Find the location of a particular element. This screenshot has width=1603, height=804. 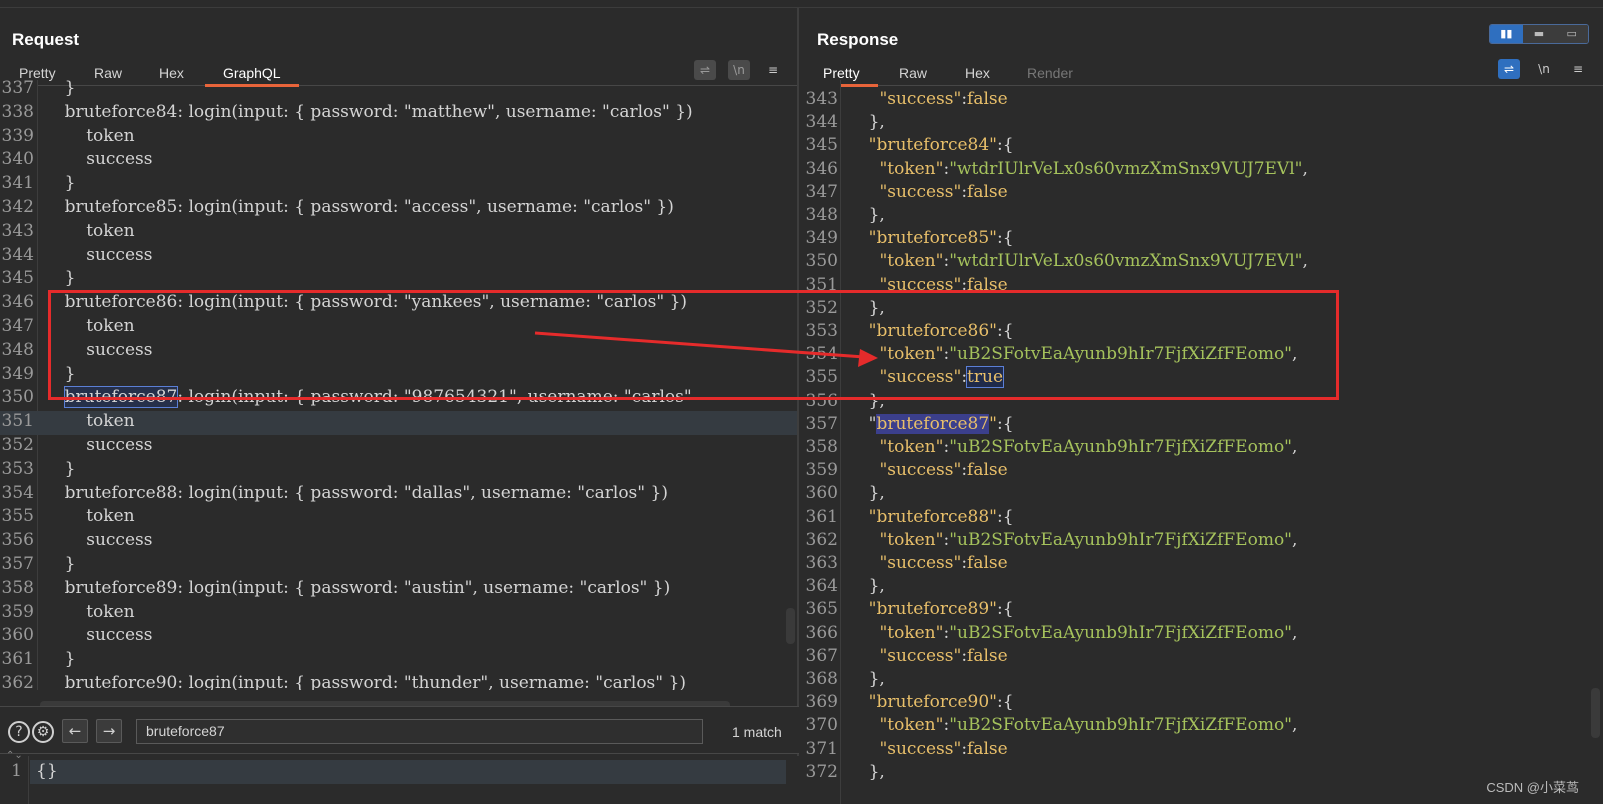

response-code-line: 368 }, is located at coordinates (1202, 681).